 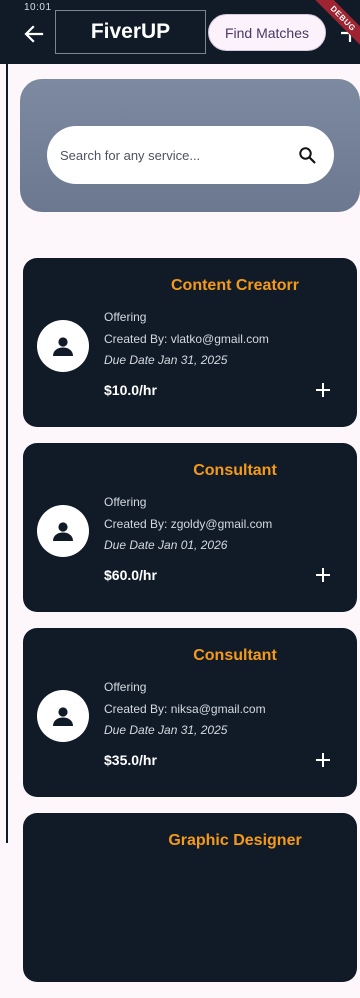 I want to click on search-icon, so click(x=307, y=155).